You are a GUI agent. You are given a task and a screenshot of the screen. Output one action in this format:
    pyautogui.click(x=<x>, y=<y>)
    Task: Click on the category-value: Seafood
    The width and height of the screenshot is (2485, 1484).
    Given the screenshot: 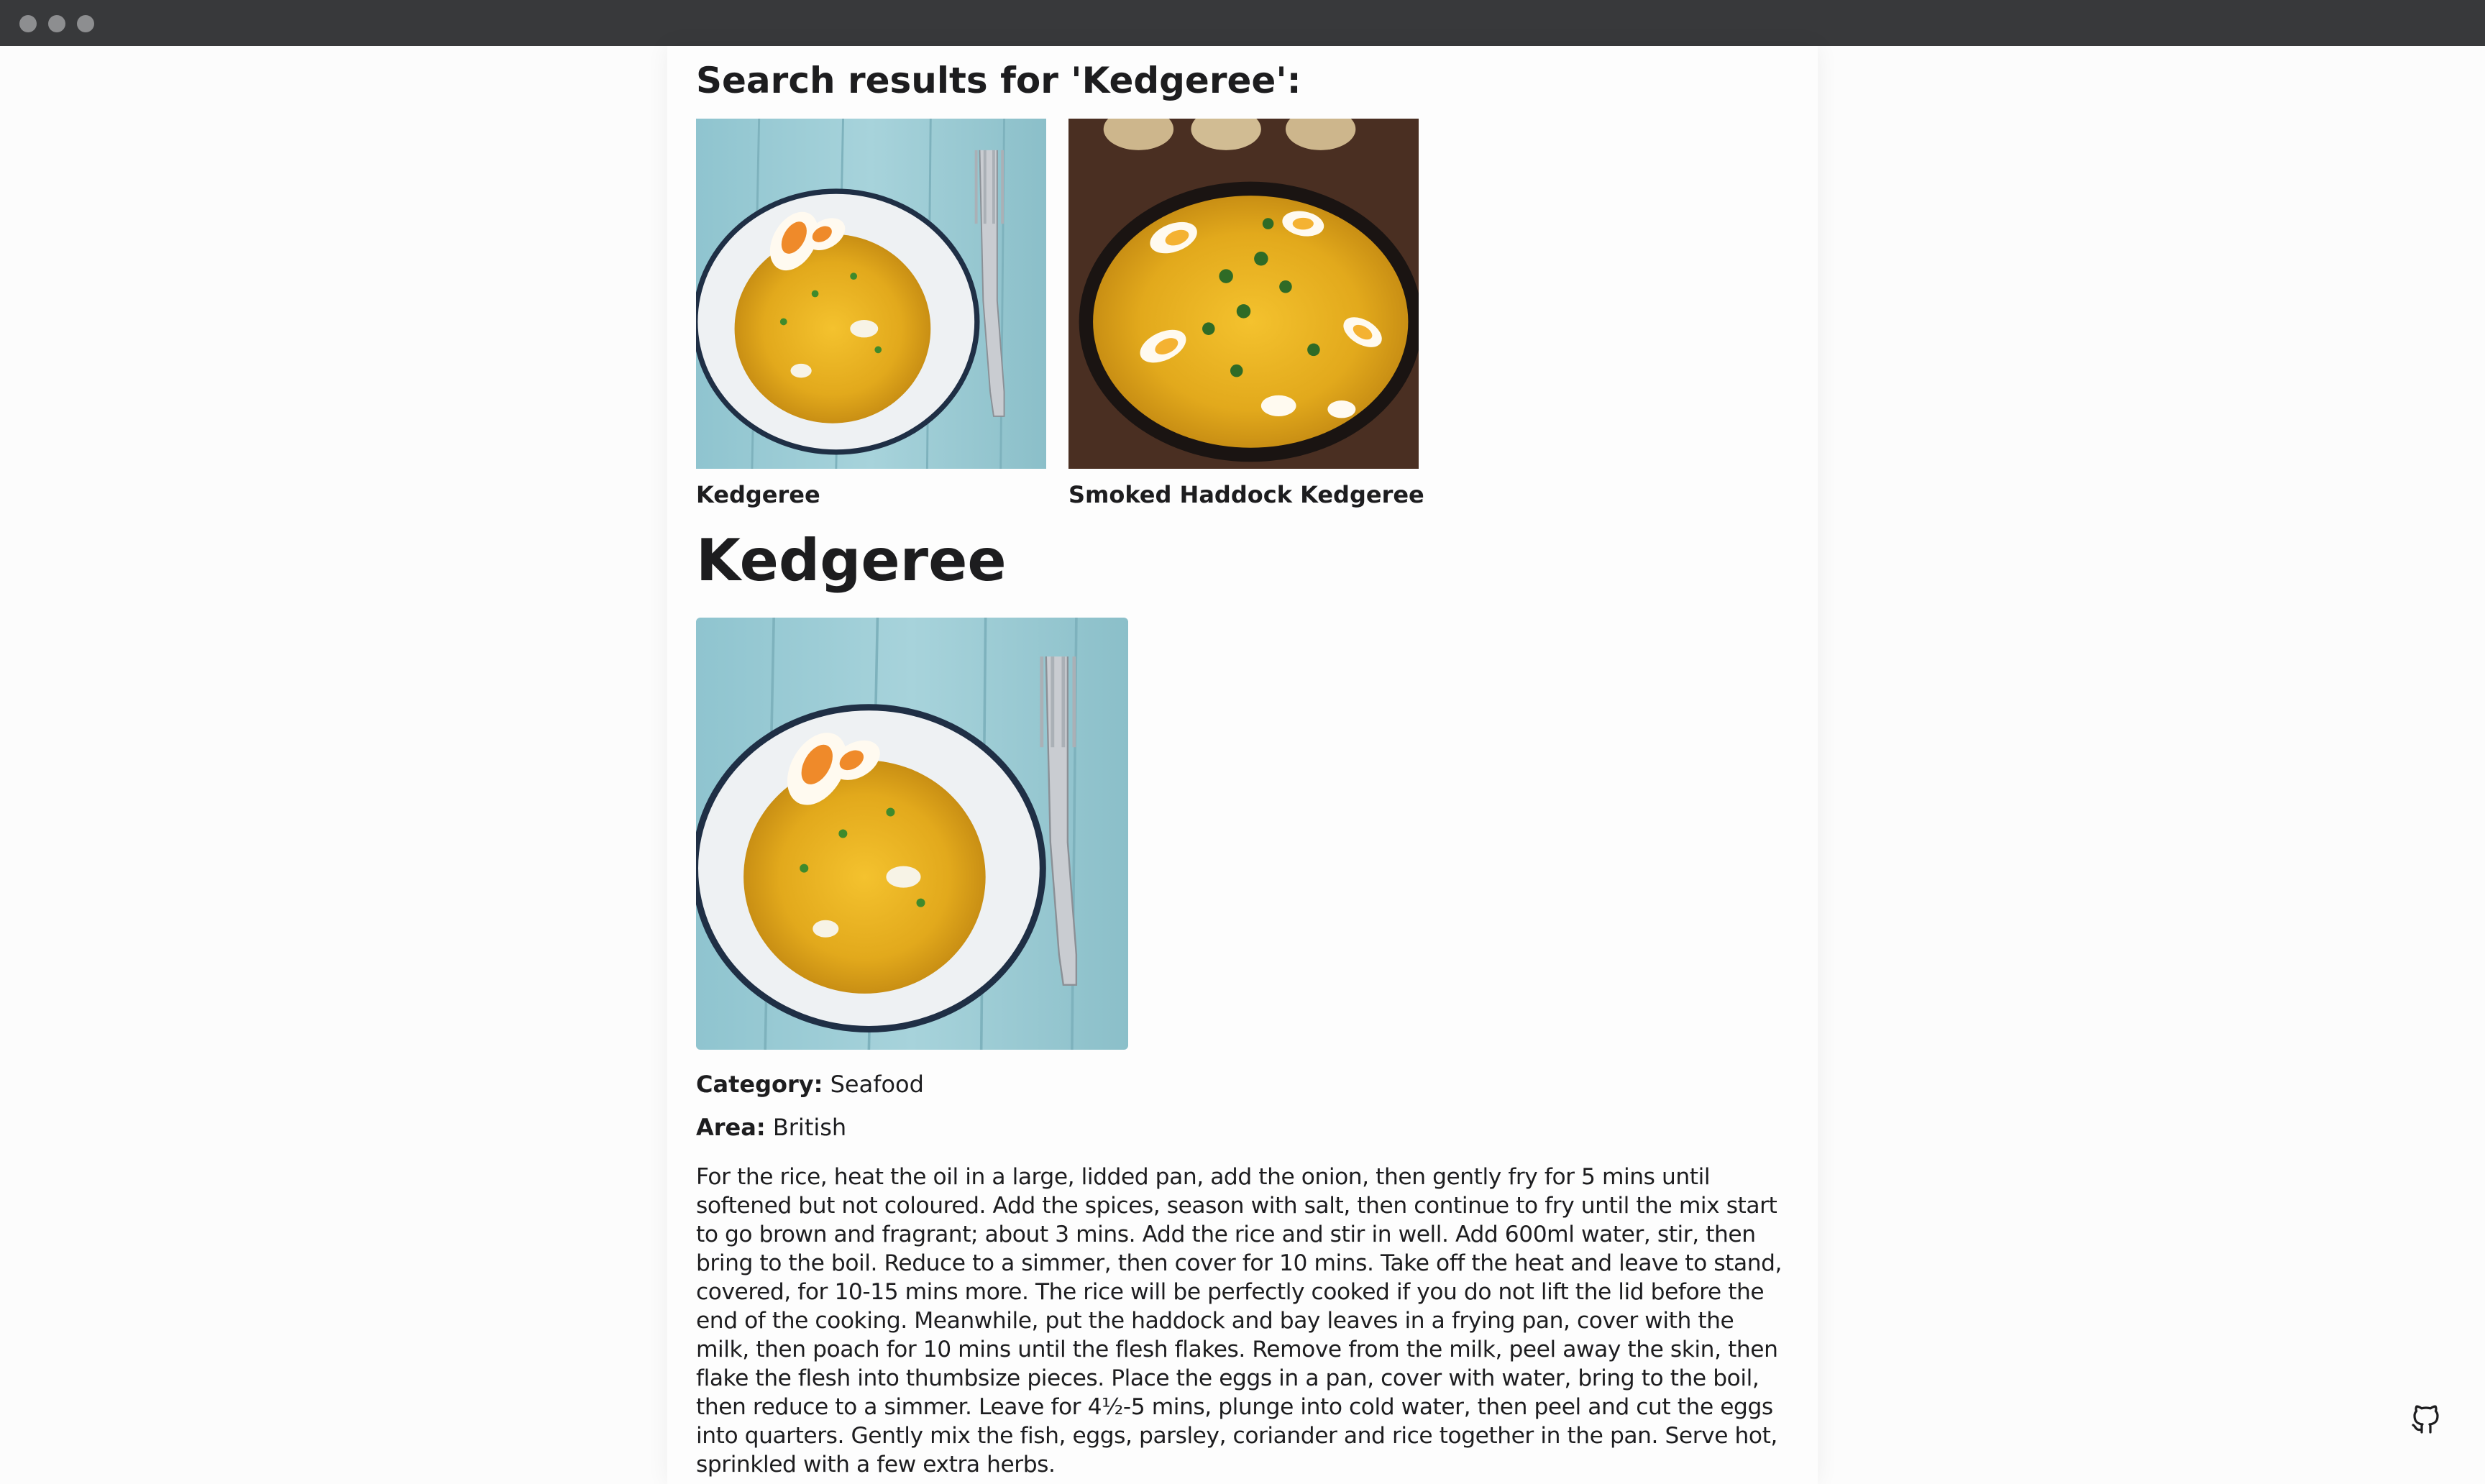 What is the action you would take?
    pyautogui.click(x=877, y=1084)
    